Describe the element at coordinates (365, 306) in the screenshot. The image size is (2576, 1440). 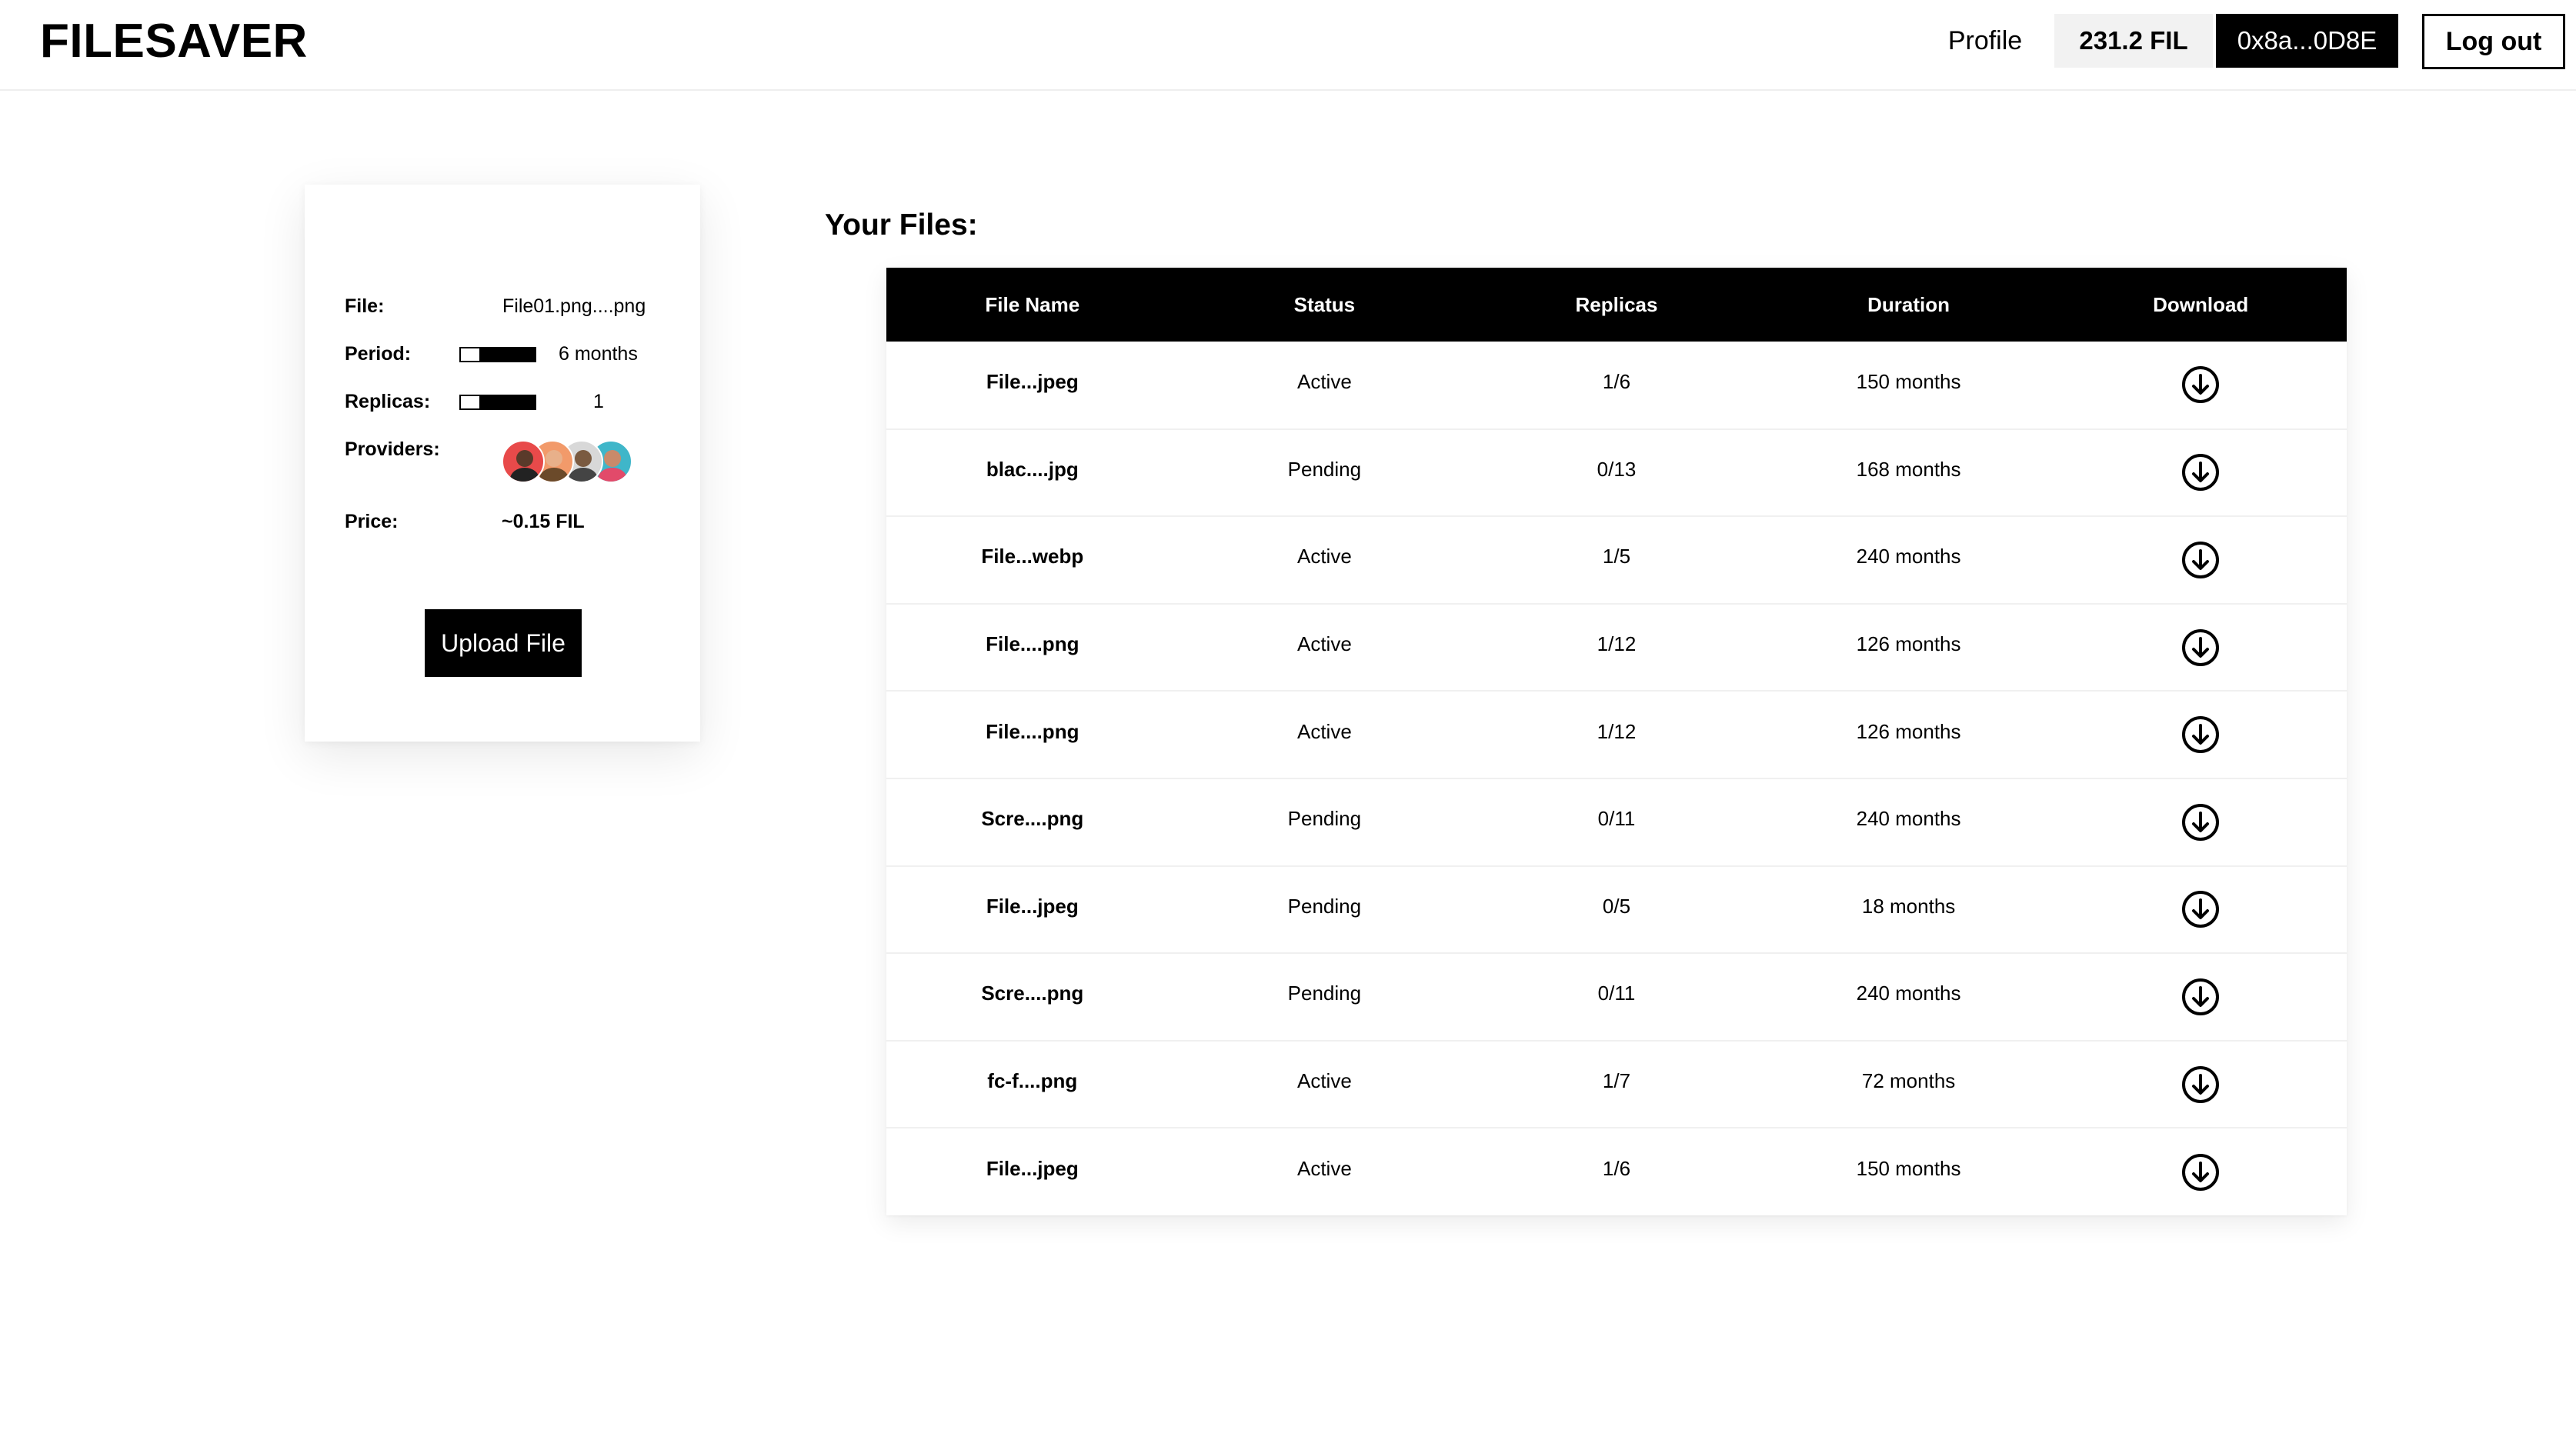
I see `file-label: File:` at that location.